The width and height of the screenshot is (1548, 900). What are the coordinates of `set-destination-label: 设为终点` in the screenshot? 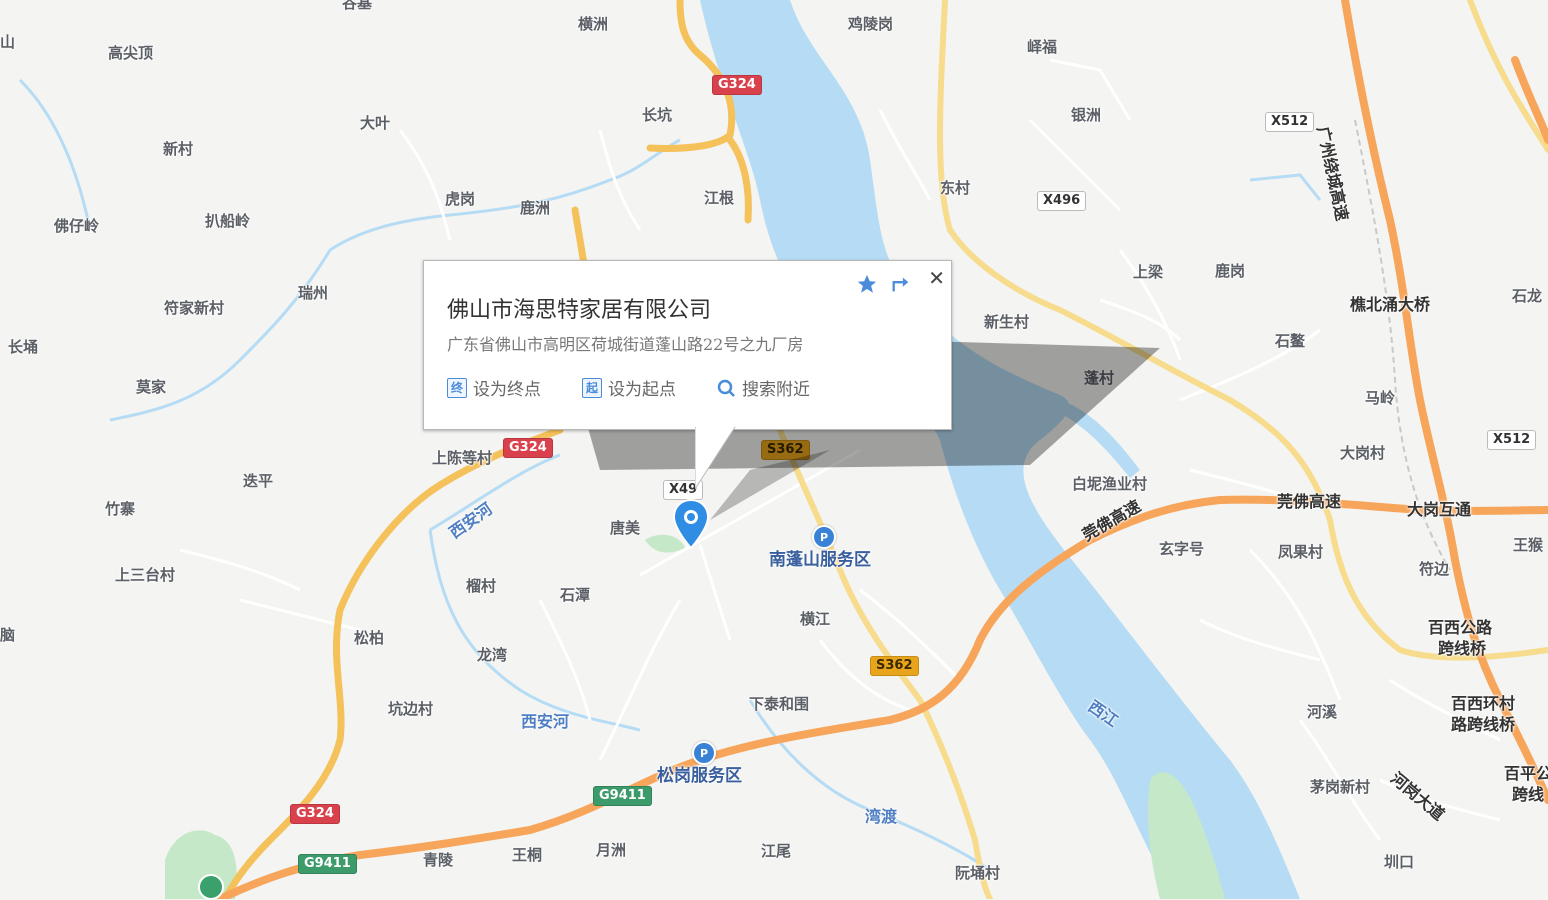 It's located at (507, 390).